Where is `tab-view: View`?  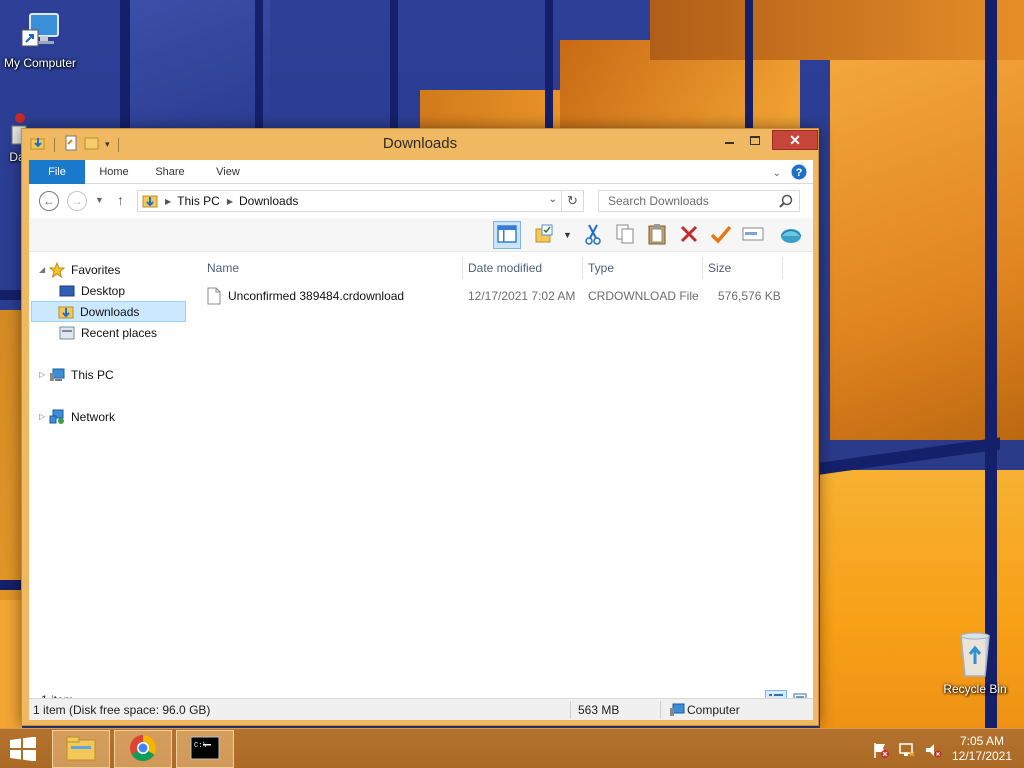
tab-view: View is located at coordinates (228, 172).